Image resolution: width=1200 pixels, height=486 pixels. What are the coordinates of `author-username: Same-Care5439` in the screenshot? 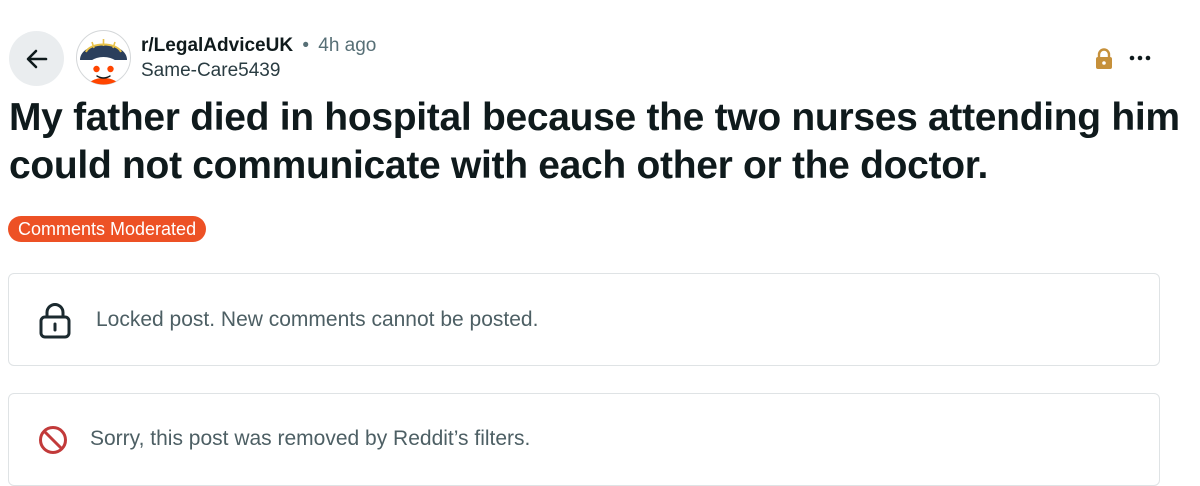 It's located at (258, 70).